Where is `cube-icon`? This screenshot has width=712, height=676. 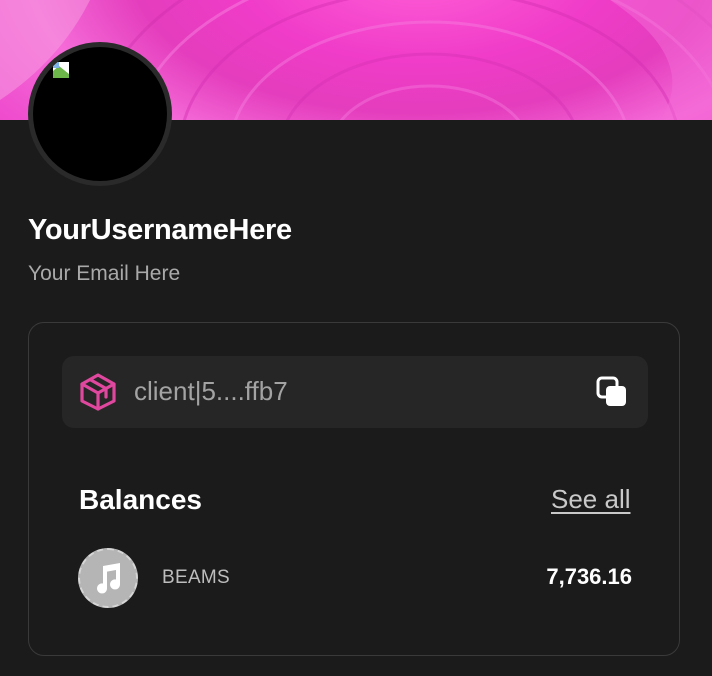 cube-icon is located at coordinates (98, 392).